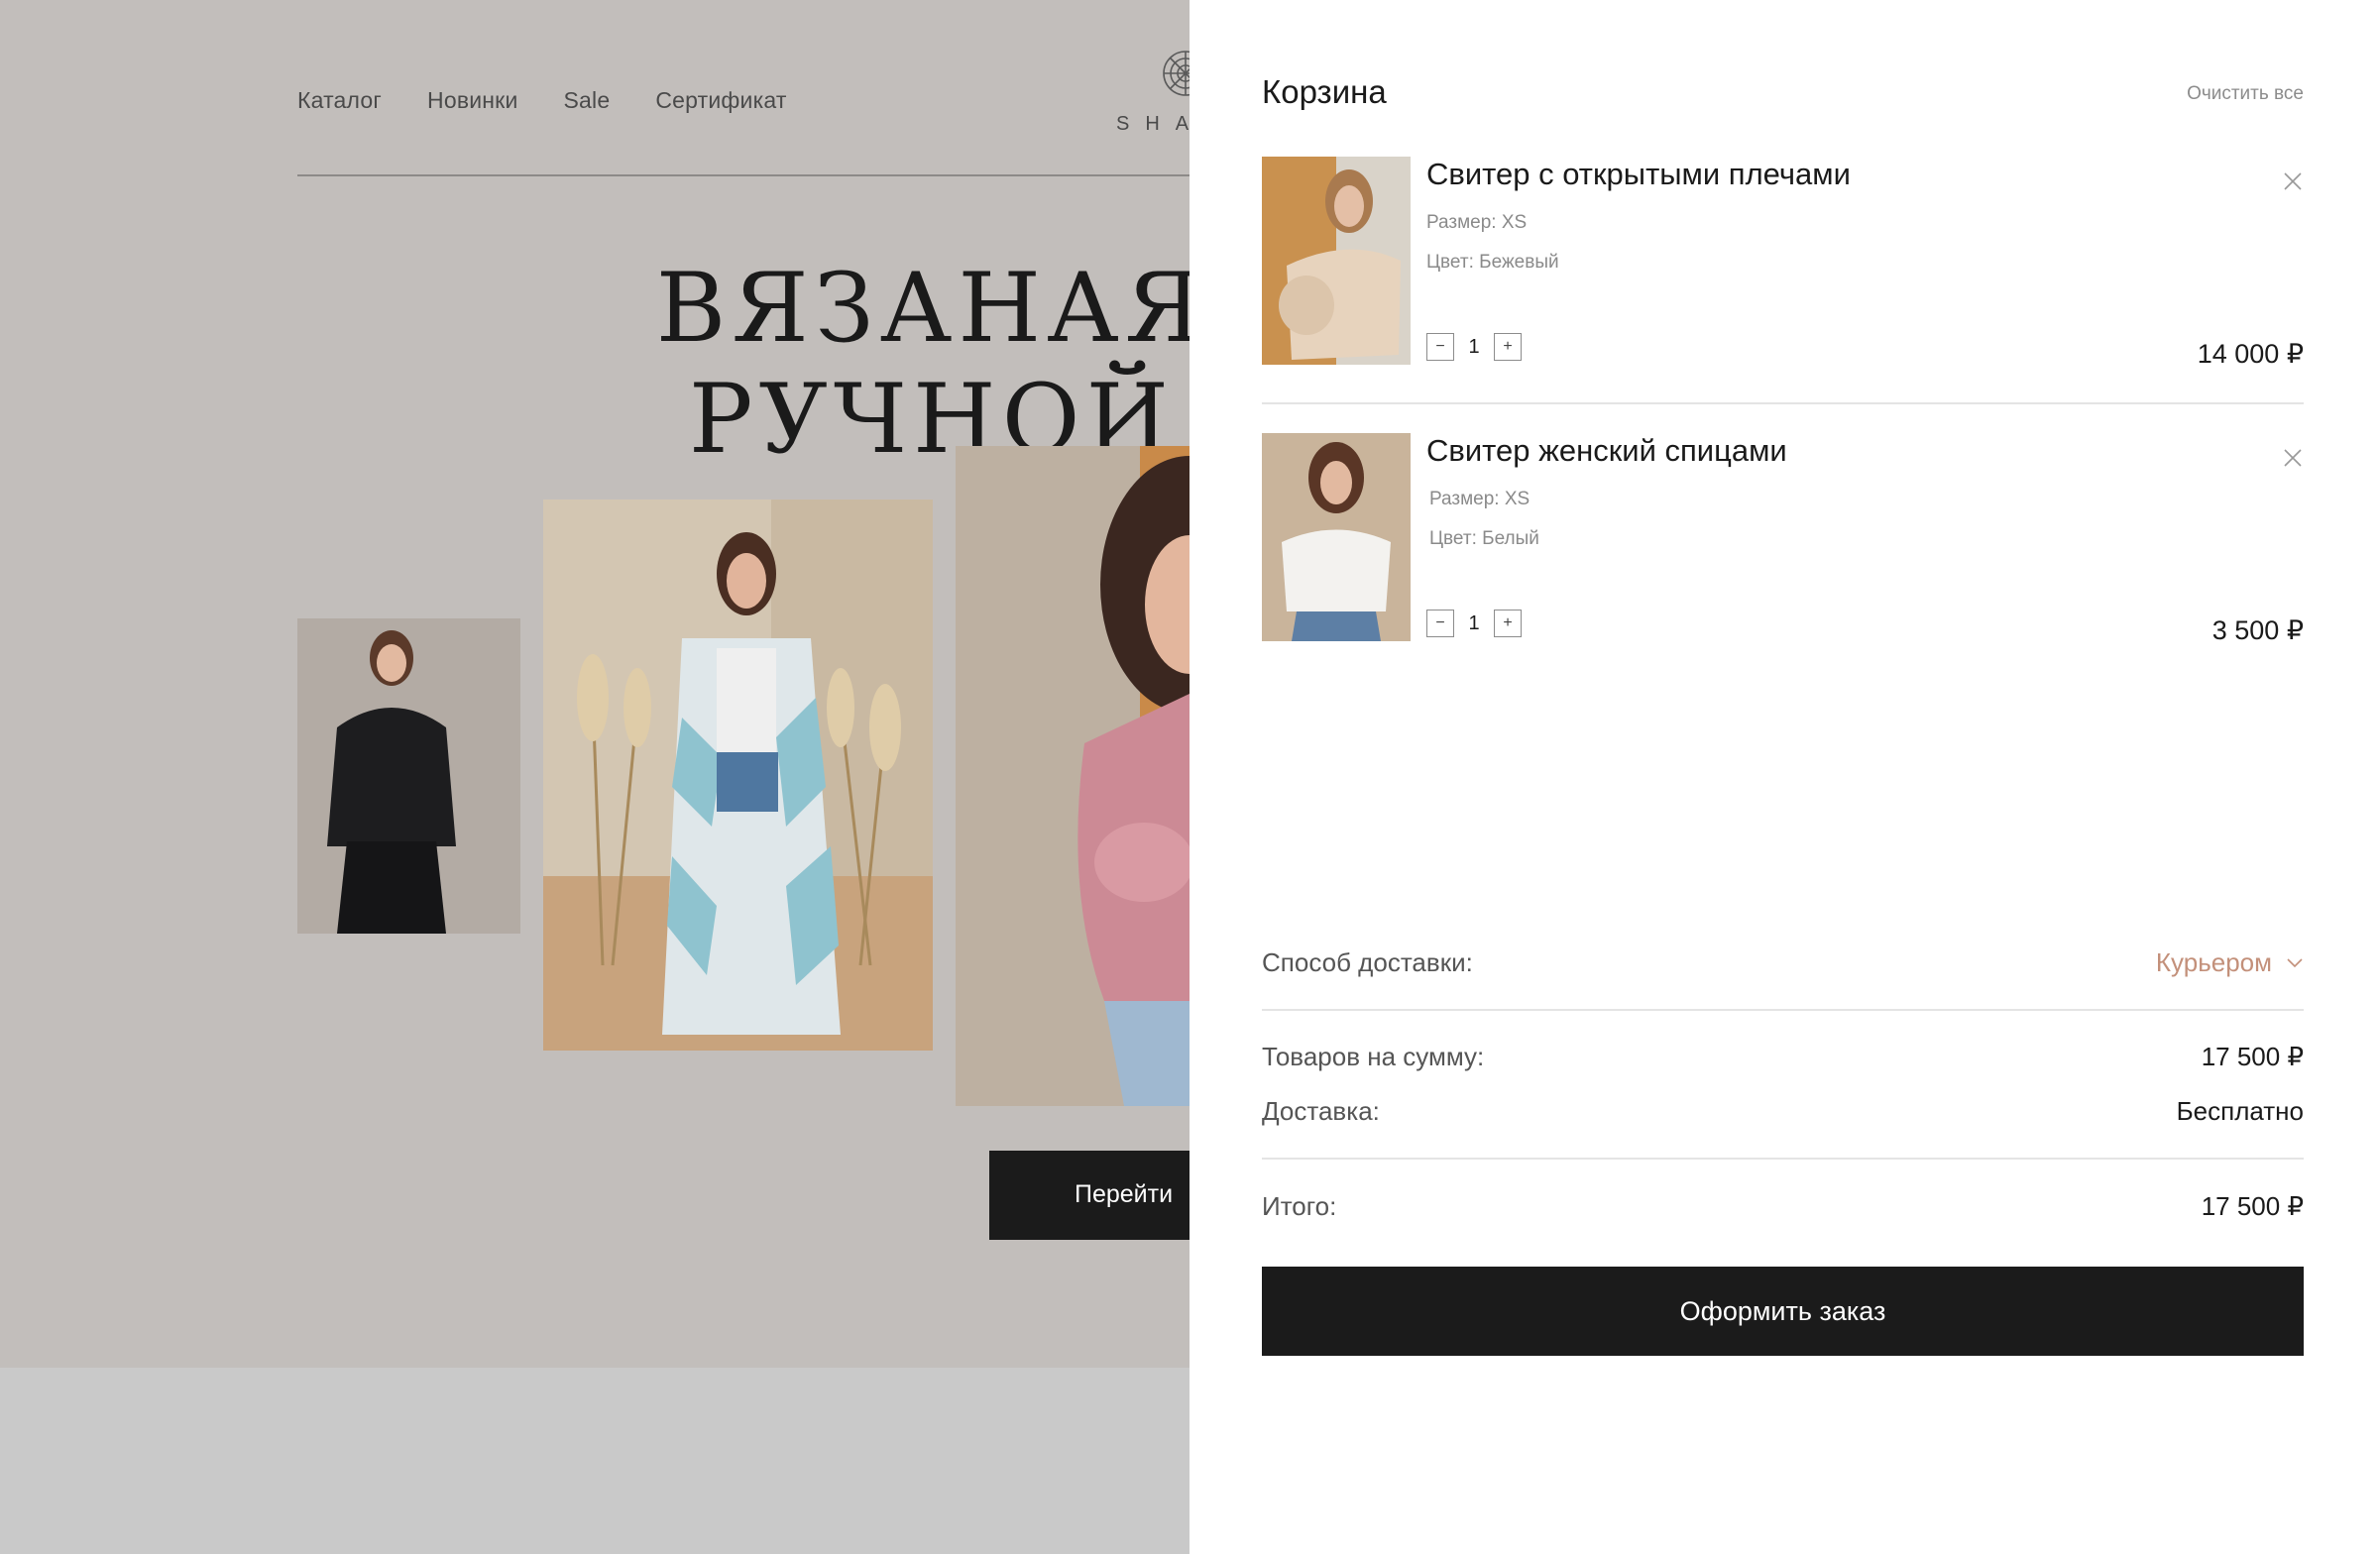 This screenshot has height=1554, width=2380. What do you see at coordinates (738, 775) in the screenshot?
I see `model-photo-long-cardigan` at bounding box center [738, 775].